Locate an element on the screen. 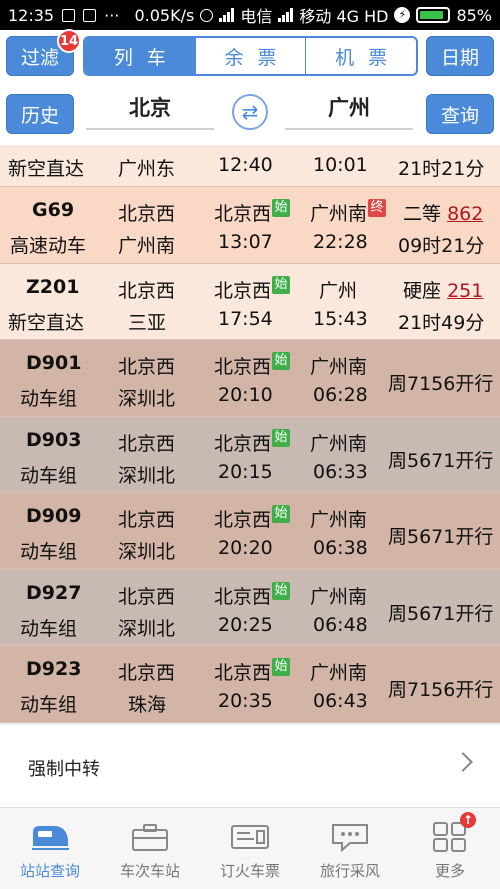  nav-station-query: 站站查询 is located at coordinates (50, 848).